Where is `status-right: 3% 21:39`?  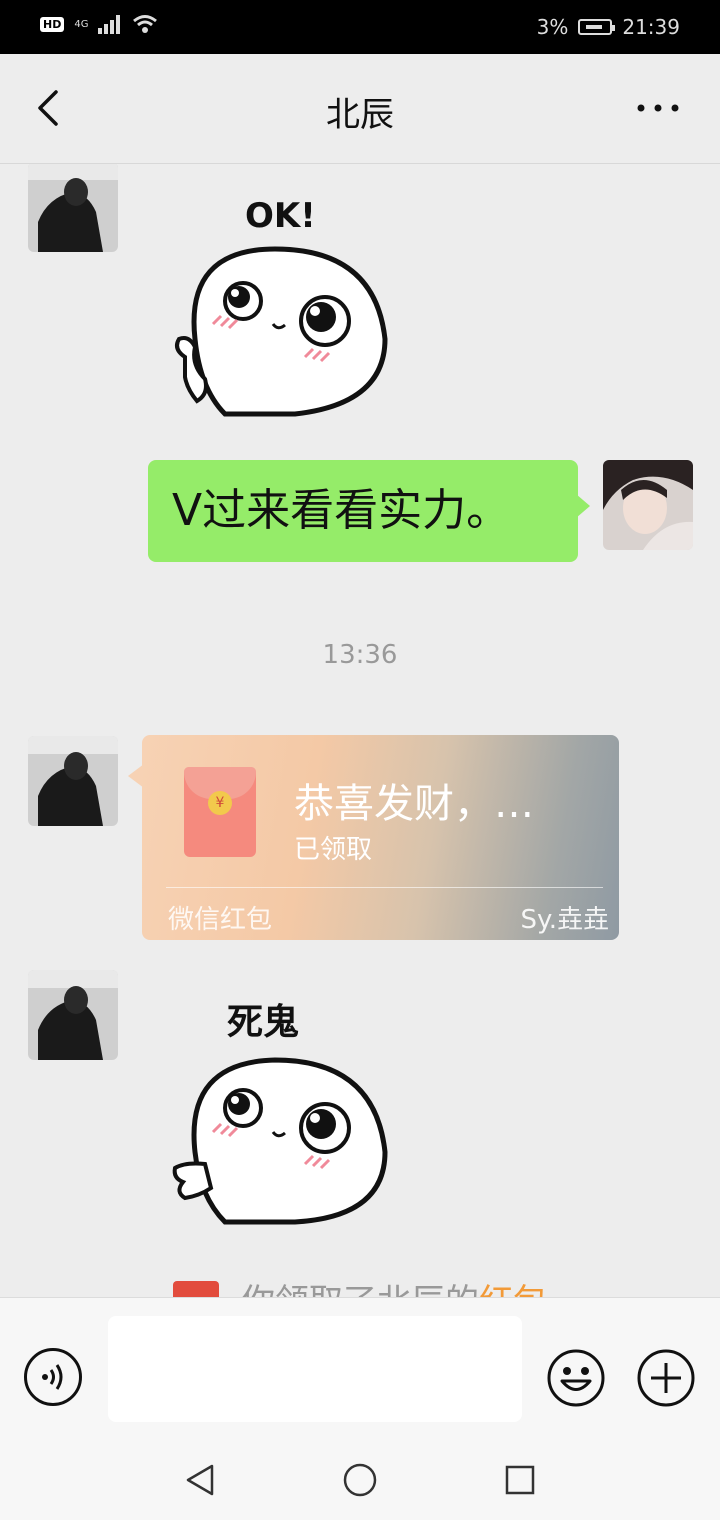
status-right: 3% 21:39 is located at coordinates (608, 27).